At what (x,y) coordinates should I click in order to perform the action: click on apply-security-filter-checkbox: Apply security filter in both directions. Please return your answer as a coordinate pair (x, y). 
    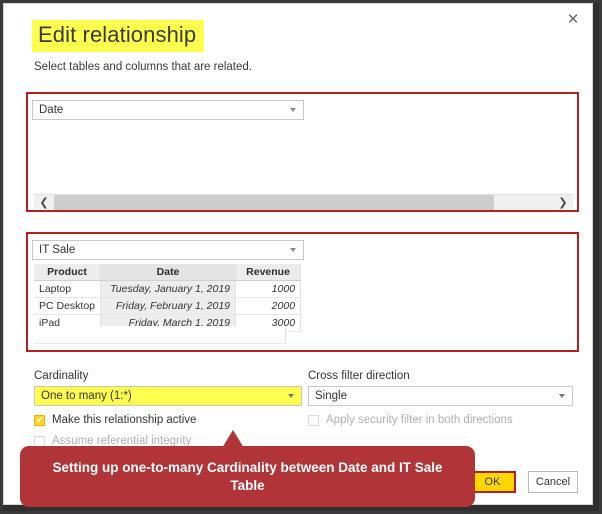
    Looking at the image, I should click on (410, 420).